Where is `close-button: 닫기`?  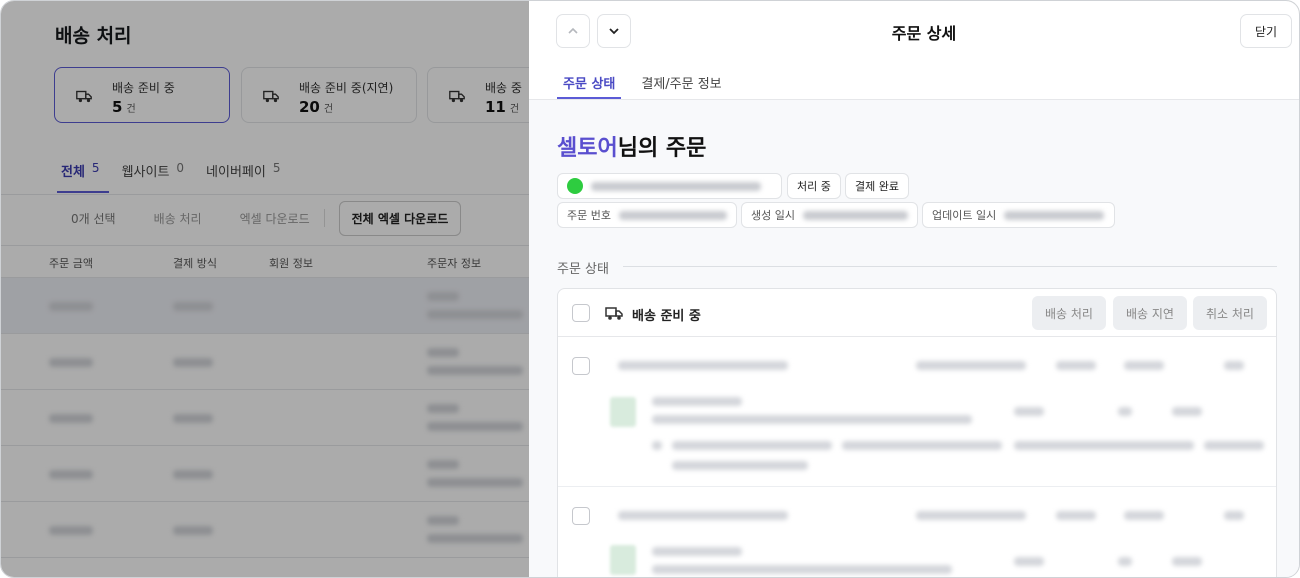
close-button: 닫기 is located at coordinates (1266, 31).